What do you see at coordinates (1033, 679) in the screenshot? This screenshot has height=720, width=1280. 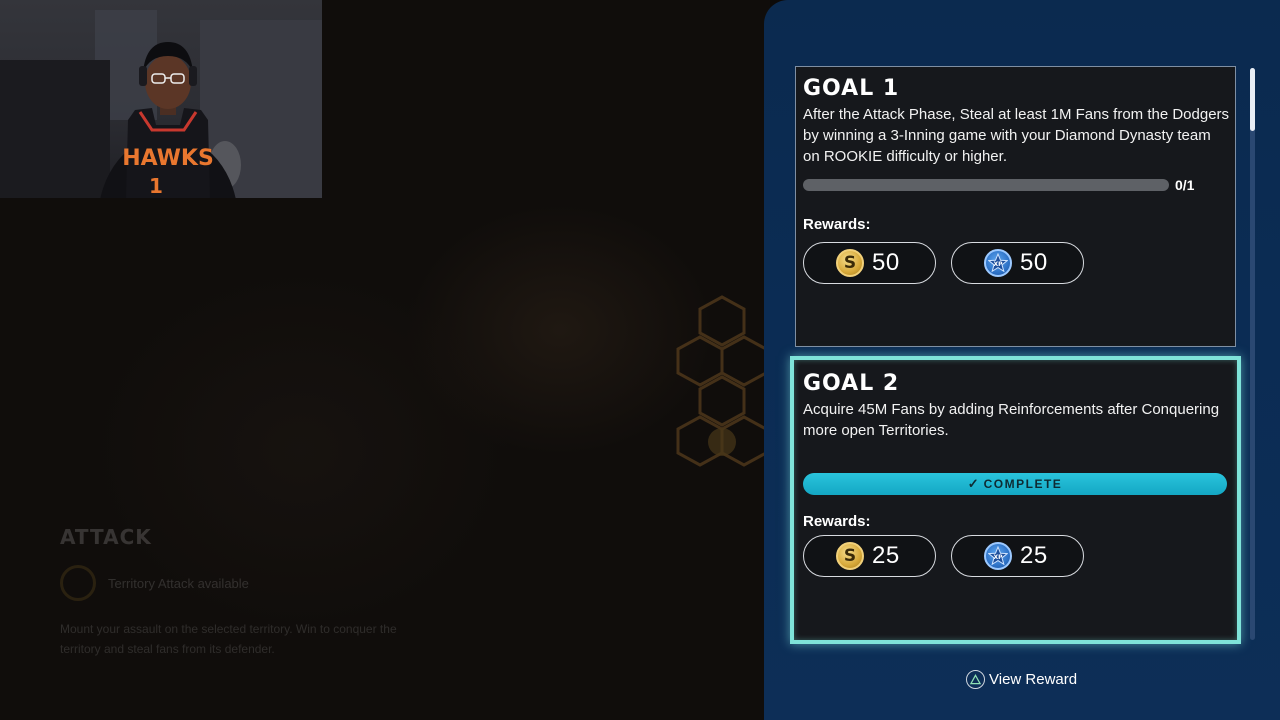 I see `view-reward-label: View Reward` at bounding box center [1033, 679].